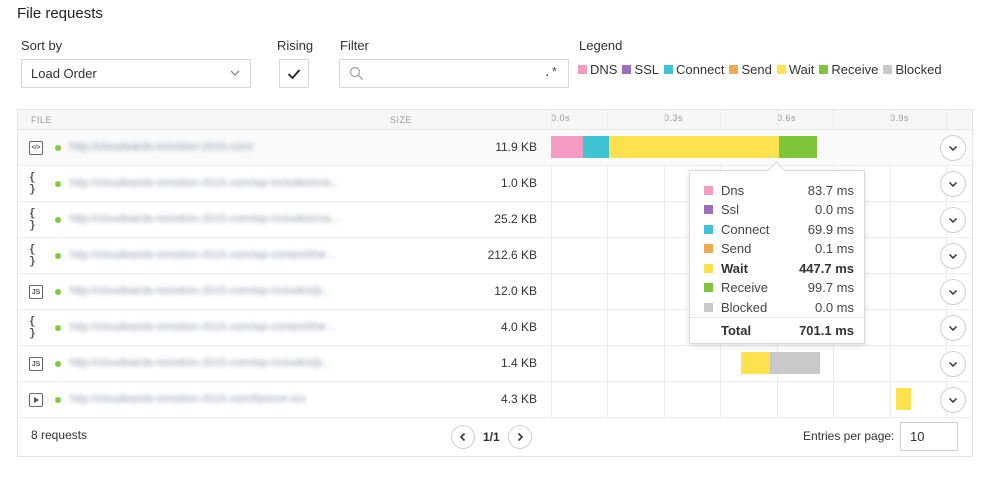  What do you see at coordinates (795, 69) in the screenshot?
I see `legend-item-wait: Wait` at bounding box center [795, 69].